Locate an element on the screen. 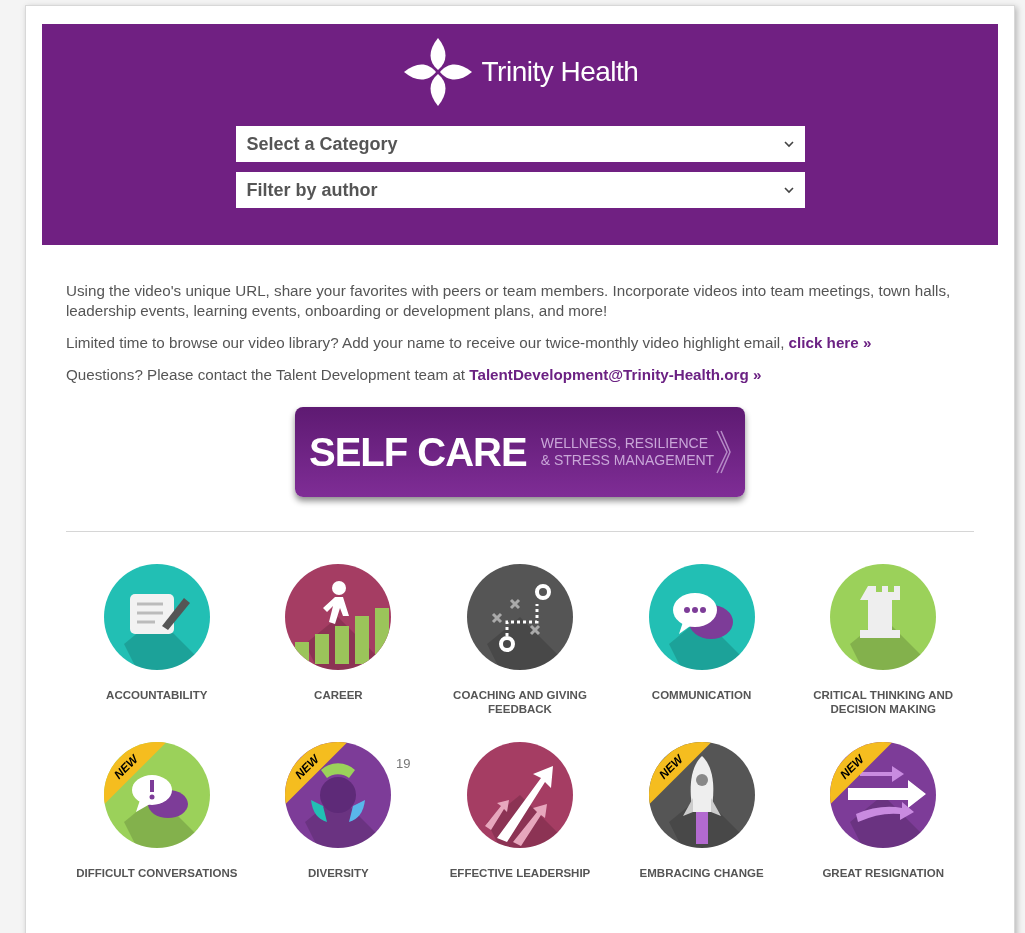 The image size is (1025, 933). link: TalentDevelopment@Trinity-Health.org » is located at coordinates (615, 374).